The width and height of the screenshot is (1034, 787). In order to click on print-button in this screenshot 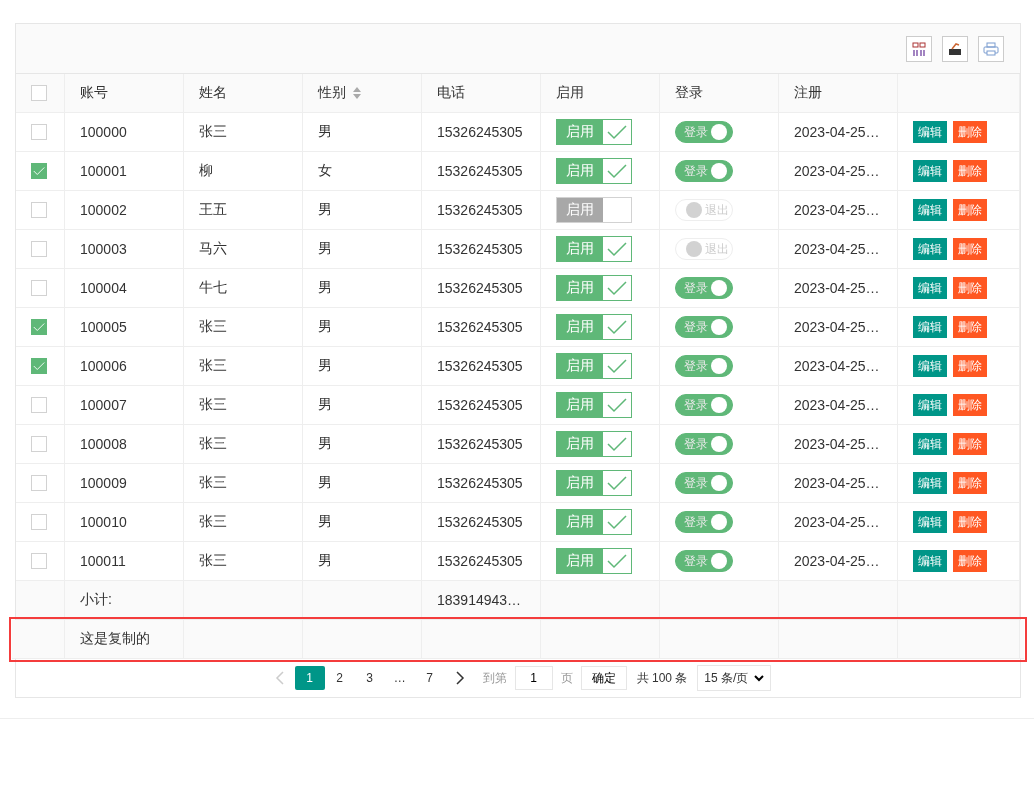, I will do `click(991, 48)`.